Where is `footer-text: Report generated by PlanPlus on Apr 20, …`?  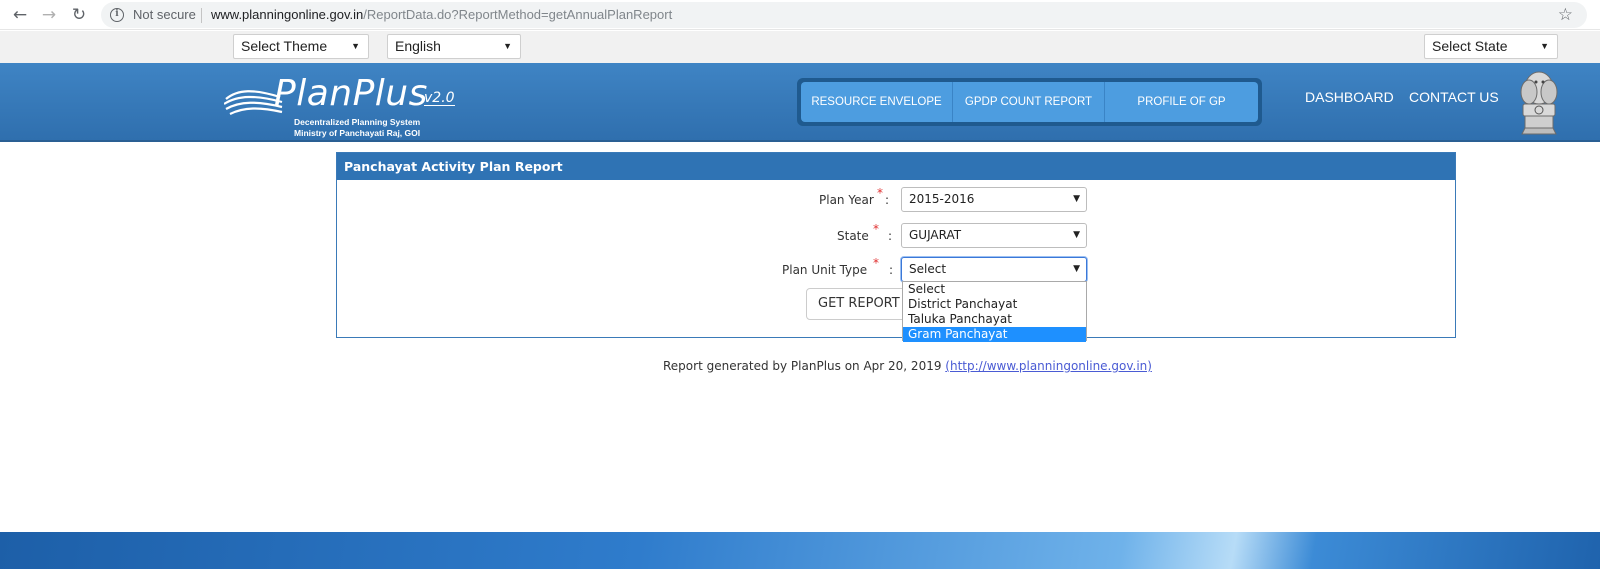 footer-text: Report generated by PlanPlus on Apr 20, … is located at coordinates (804, 366).